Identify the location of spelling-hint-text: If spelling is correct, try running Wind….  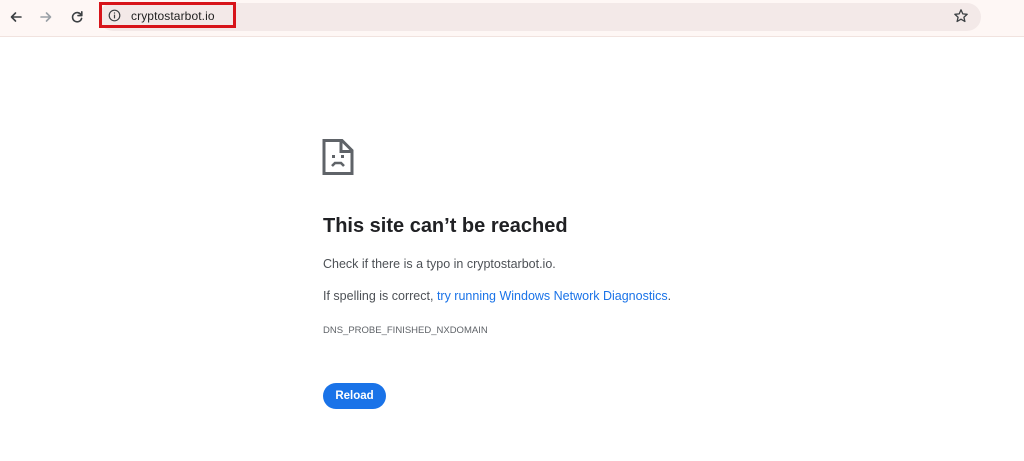
(497, 296).